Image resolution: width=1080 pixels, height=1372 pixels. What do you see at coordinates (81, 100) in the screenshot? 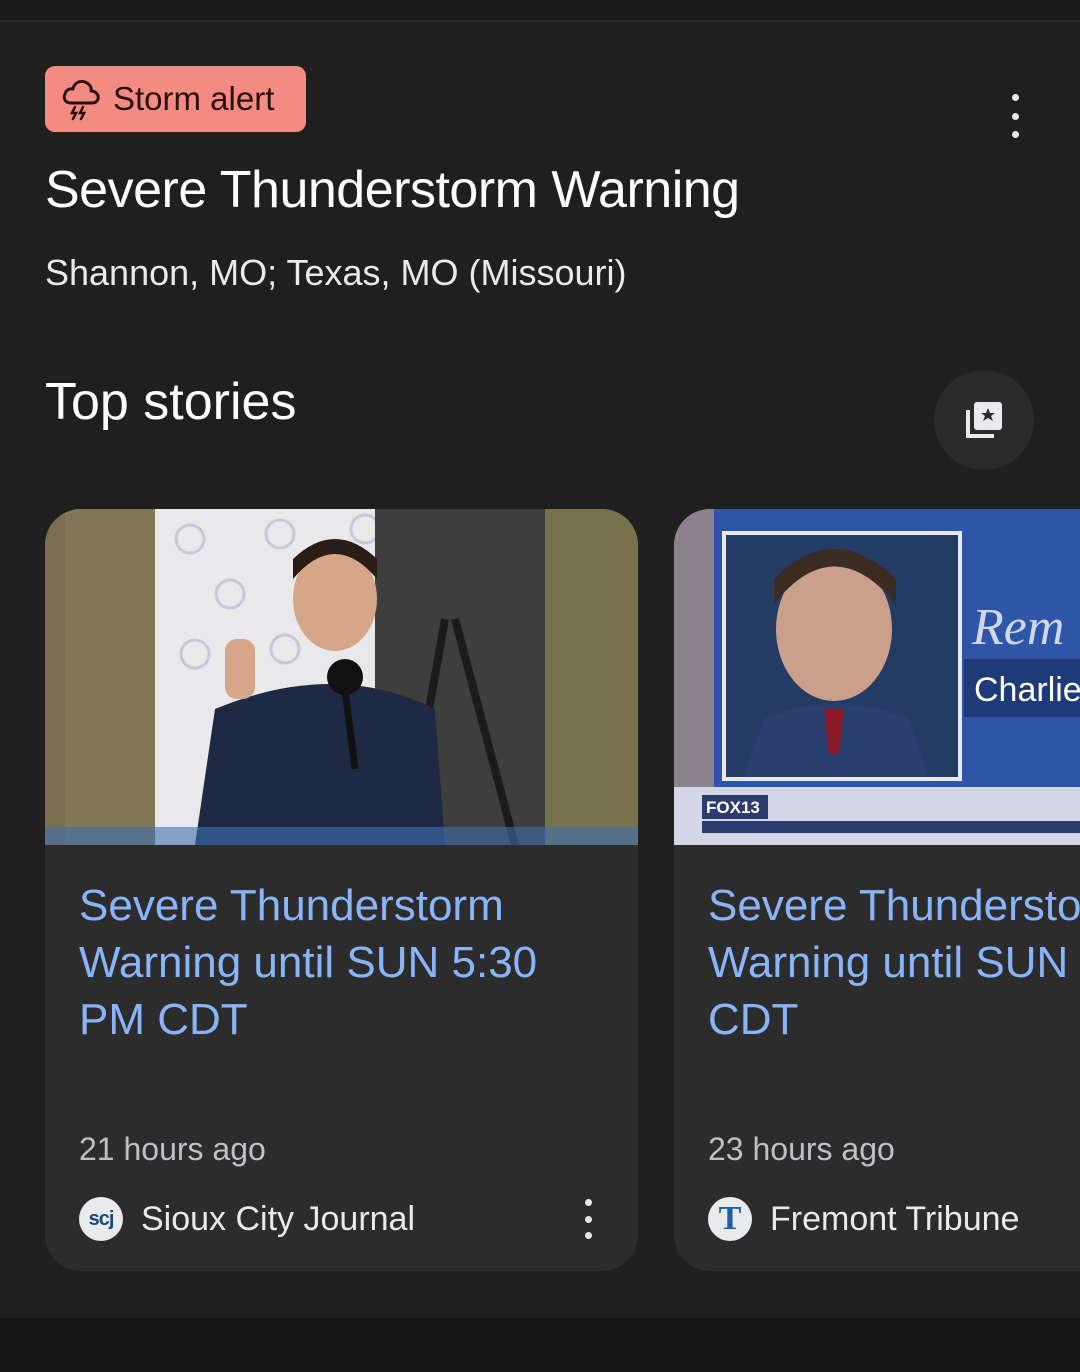
I see `storm-cloud-icon` at bounding box center [81, 100].